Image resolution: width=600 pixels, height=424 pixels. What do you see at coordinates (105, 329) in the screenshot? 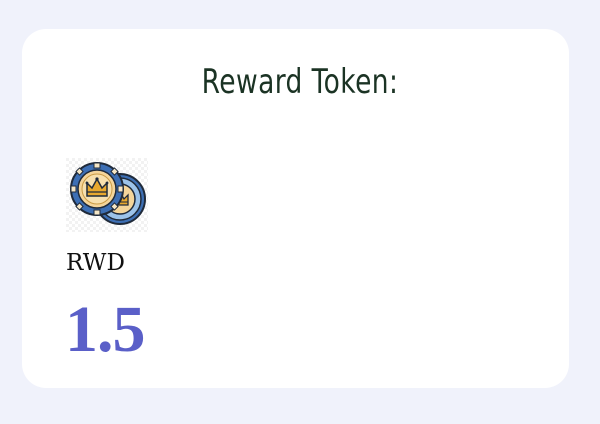
I see `token-amount: 1.5` at bounding box center [105, 329].